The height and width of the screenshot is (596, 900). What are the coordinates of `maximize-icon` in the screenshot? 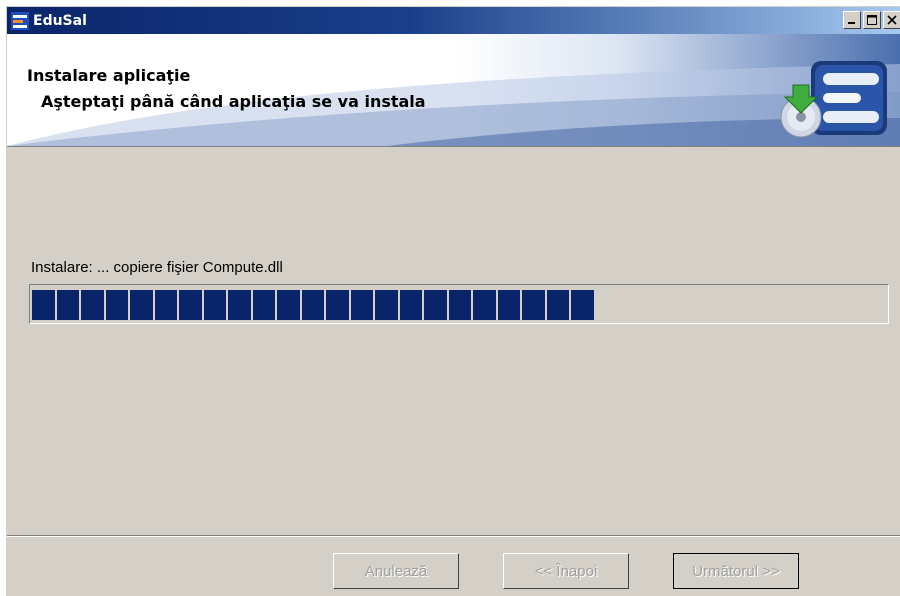 It's located at (872, 20).